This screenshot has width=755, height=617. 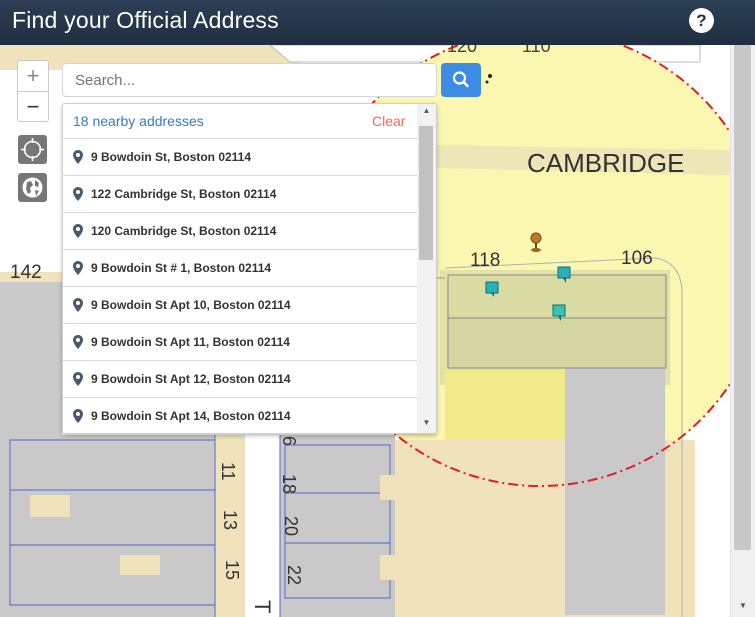 I want to click on street-number: 22, so click(x=294, y=575).